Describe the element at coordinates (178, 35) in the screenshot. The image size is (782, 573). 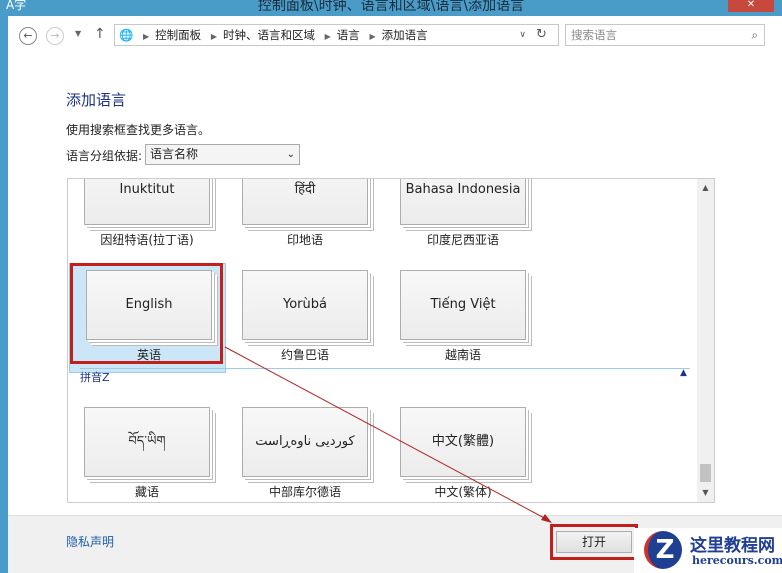
I see `breadcrumb-item: 控制面板` at that location.